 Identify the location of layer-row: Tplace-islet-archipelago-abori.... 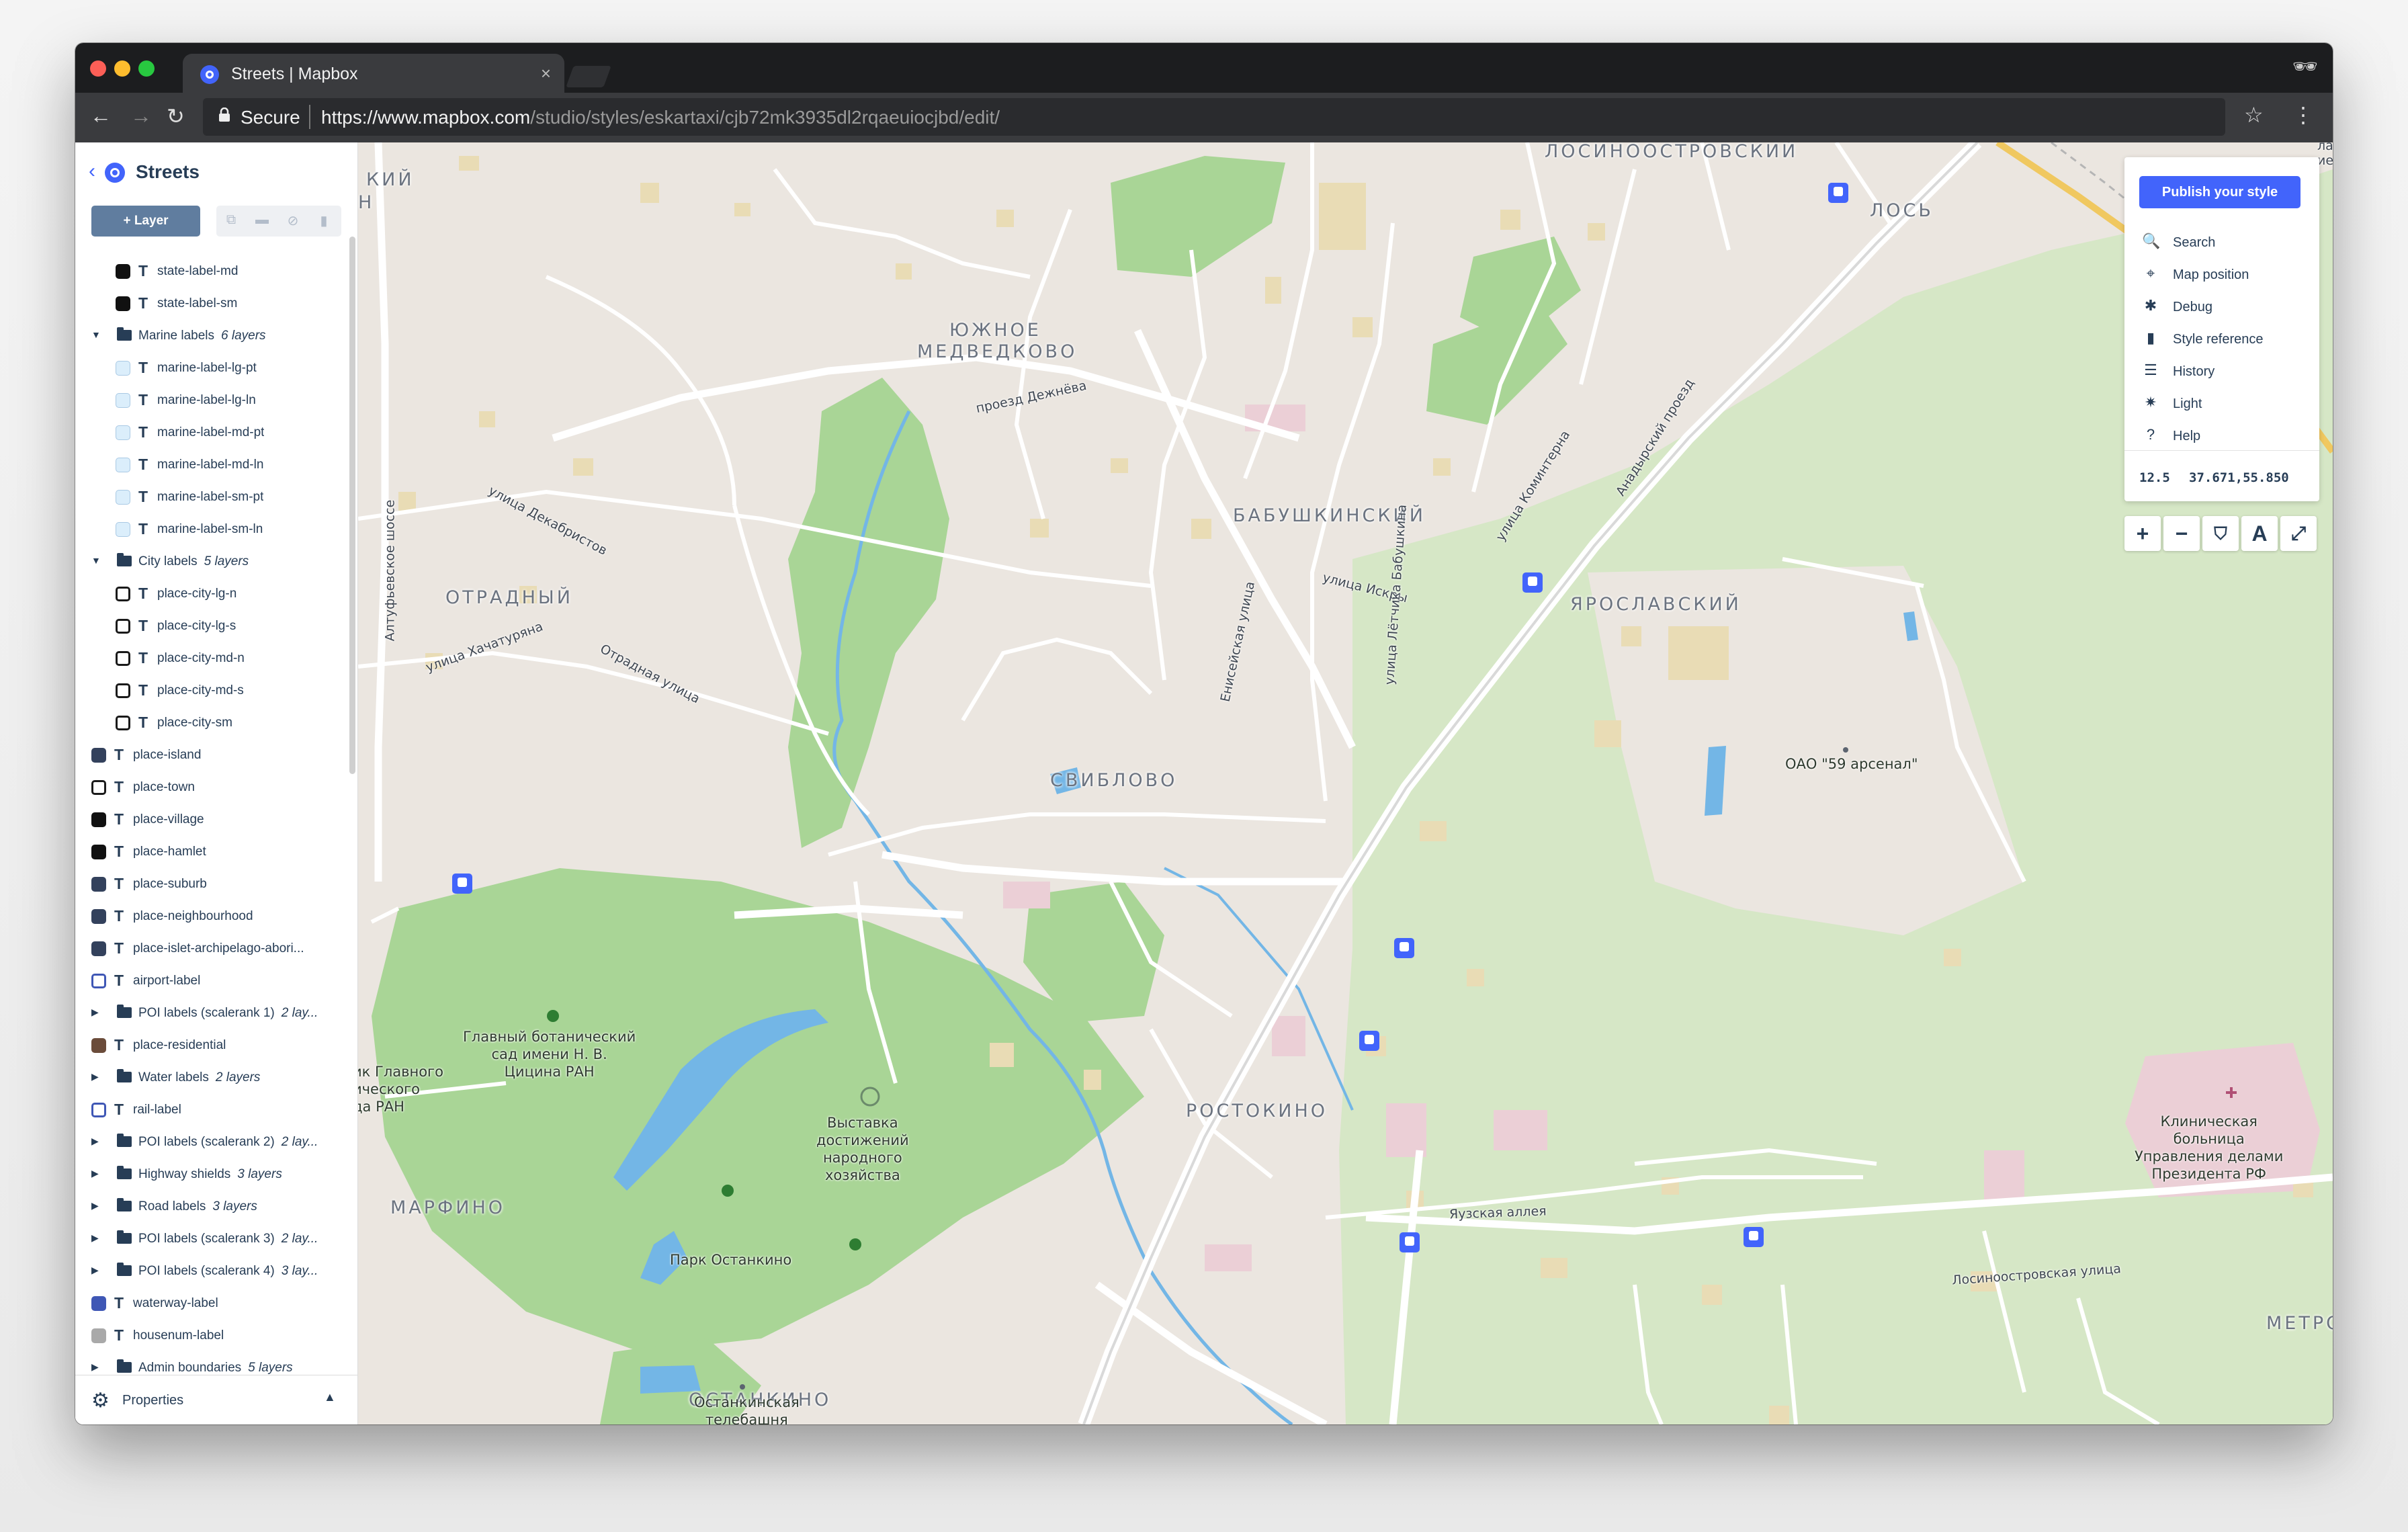
(213, 949).